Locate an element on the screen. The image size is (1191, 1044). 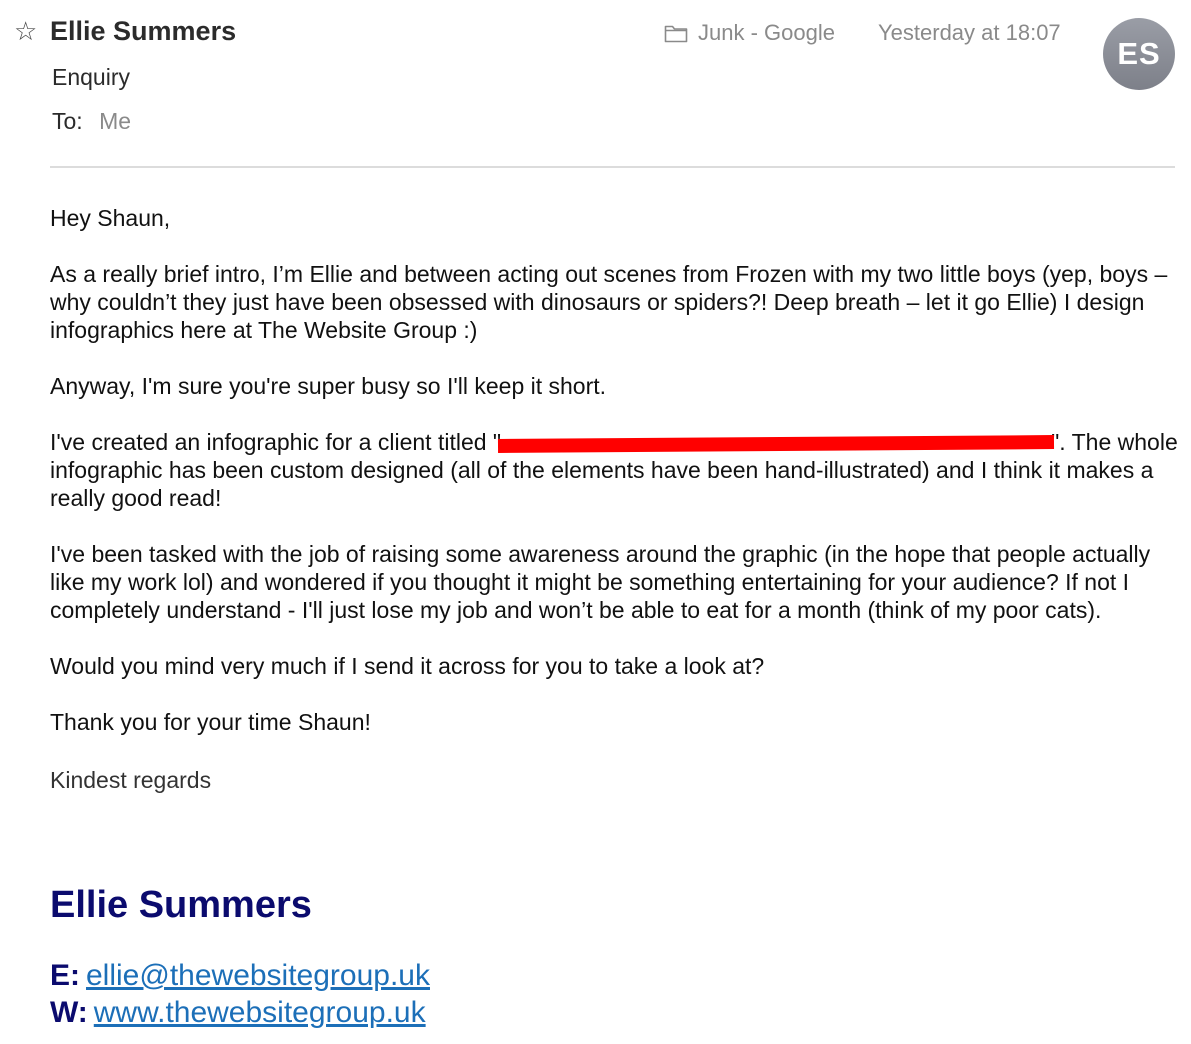
website-link: www.thewebsitegroup.uk is located at coordinates (260, 1012).